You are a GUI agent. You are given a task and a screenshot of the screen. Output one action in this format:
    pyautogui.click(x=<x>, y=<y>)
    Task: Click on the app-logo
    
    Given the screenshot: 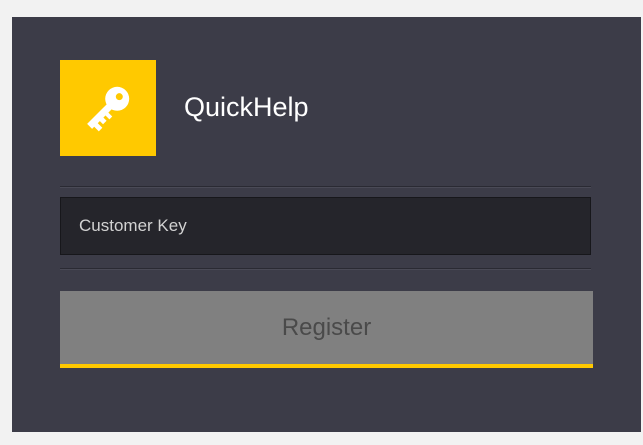 What is the action you would take?
    pyautogui.click(x=108, y=108)
    